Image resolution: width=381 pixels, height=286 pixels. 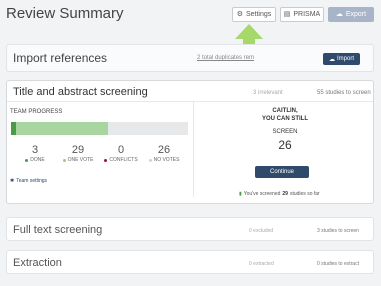 I want to click on cta-line2: YOU CAN STILL, so click(x=285, y=119).